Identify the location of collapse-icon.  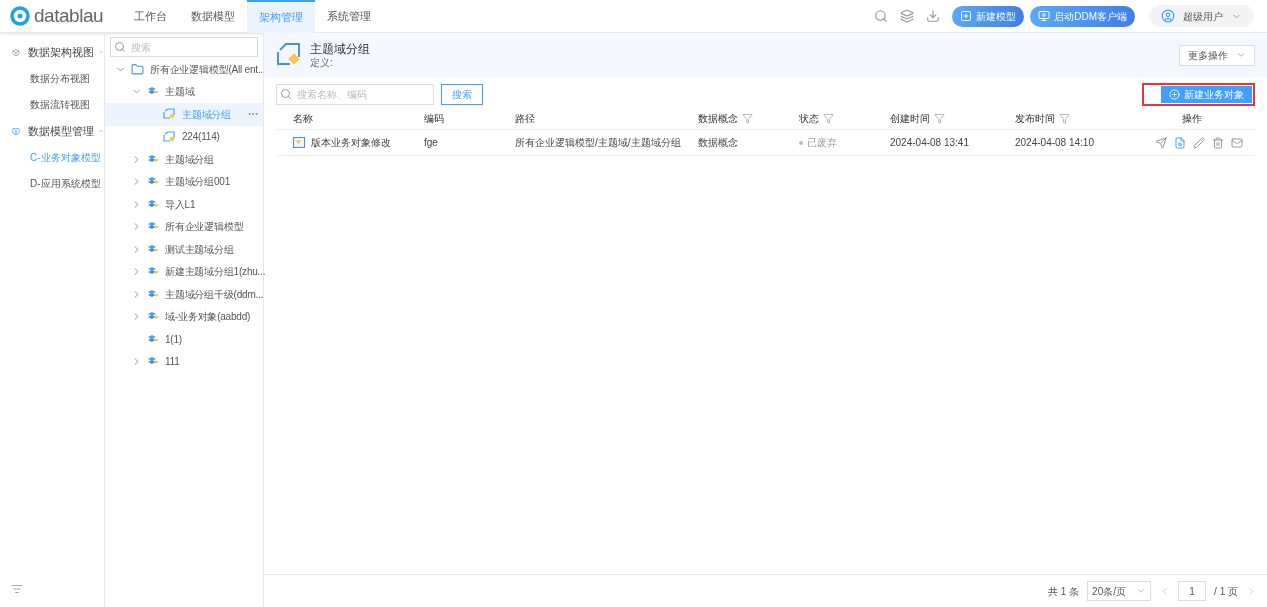
(17, 589).